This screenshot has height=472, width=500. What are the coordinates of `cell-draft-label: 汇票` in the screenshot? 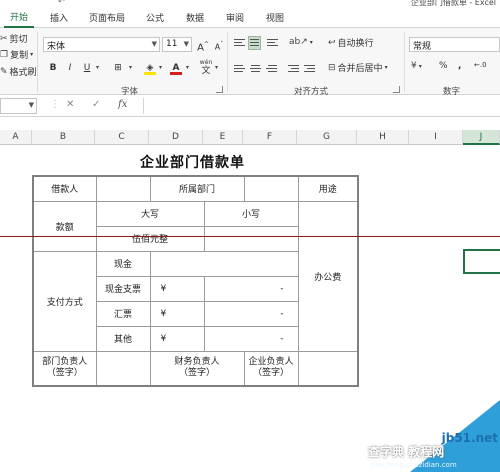 It's located at (123, 313).